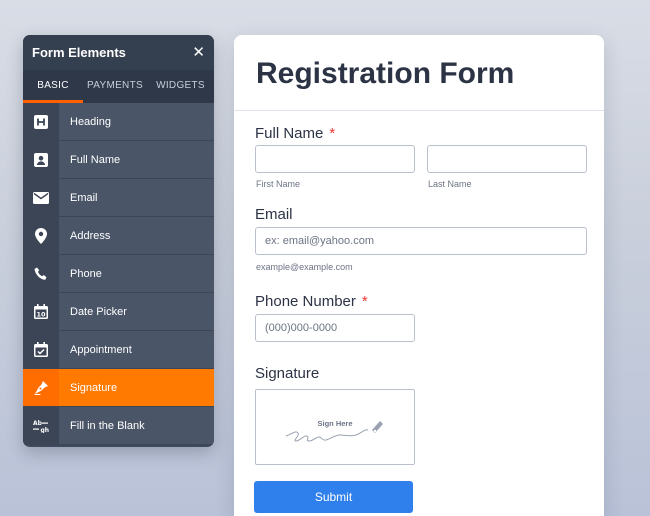  I want to click on first-name-sublabel: First Name, so click(278, 184).